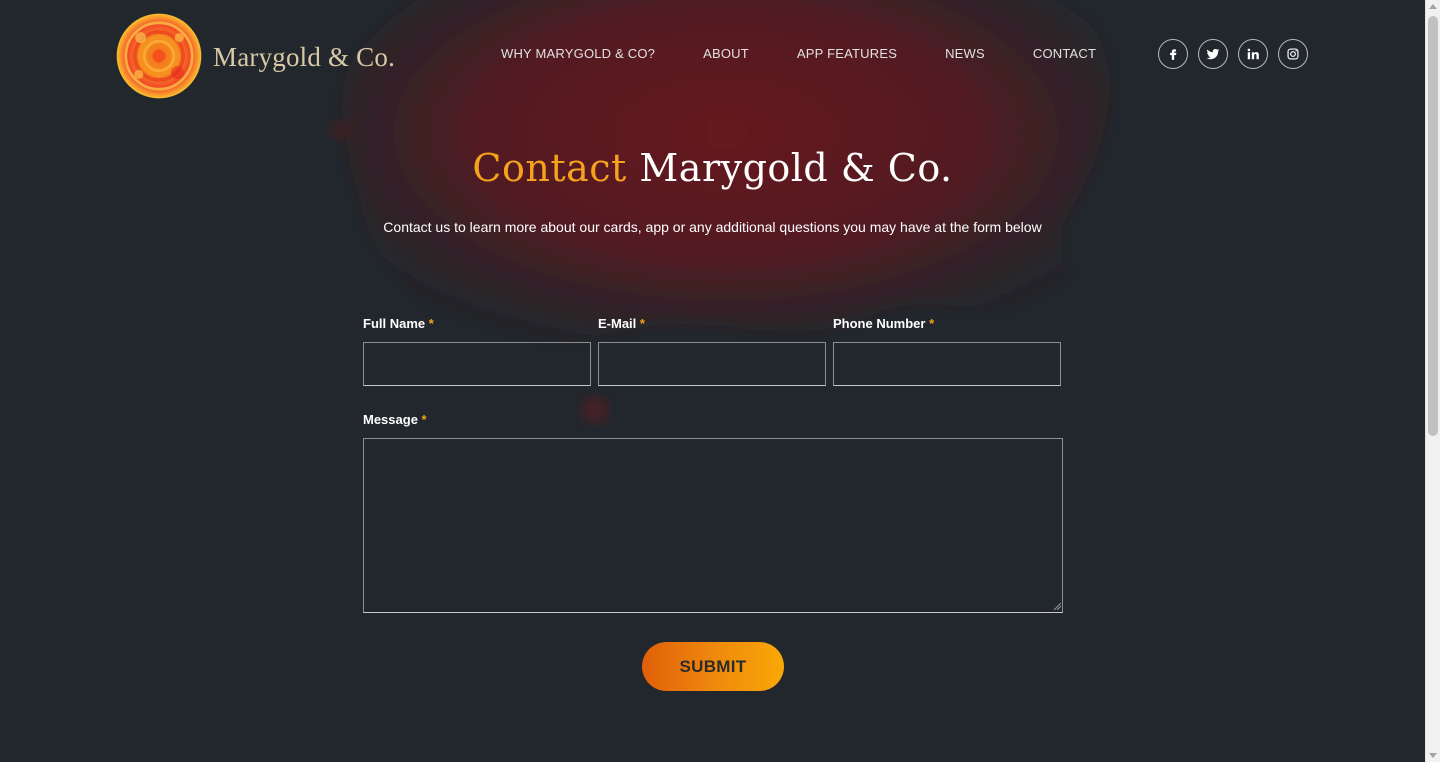 The image size is (1440, 762). I want to click on nav-item-why-marygold: WHY MARYGOLD & CO?, so click(578, 53).